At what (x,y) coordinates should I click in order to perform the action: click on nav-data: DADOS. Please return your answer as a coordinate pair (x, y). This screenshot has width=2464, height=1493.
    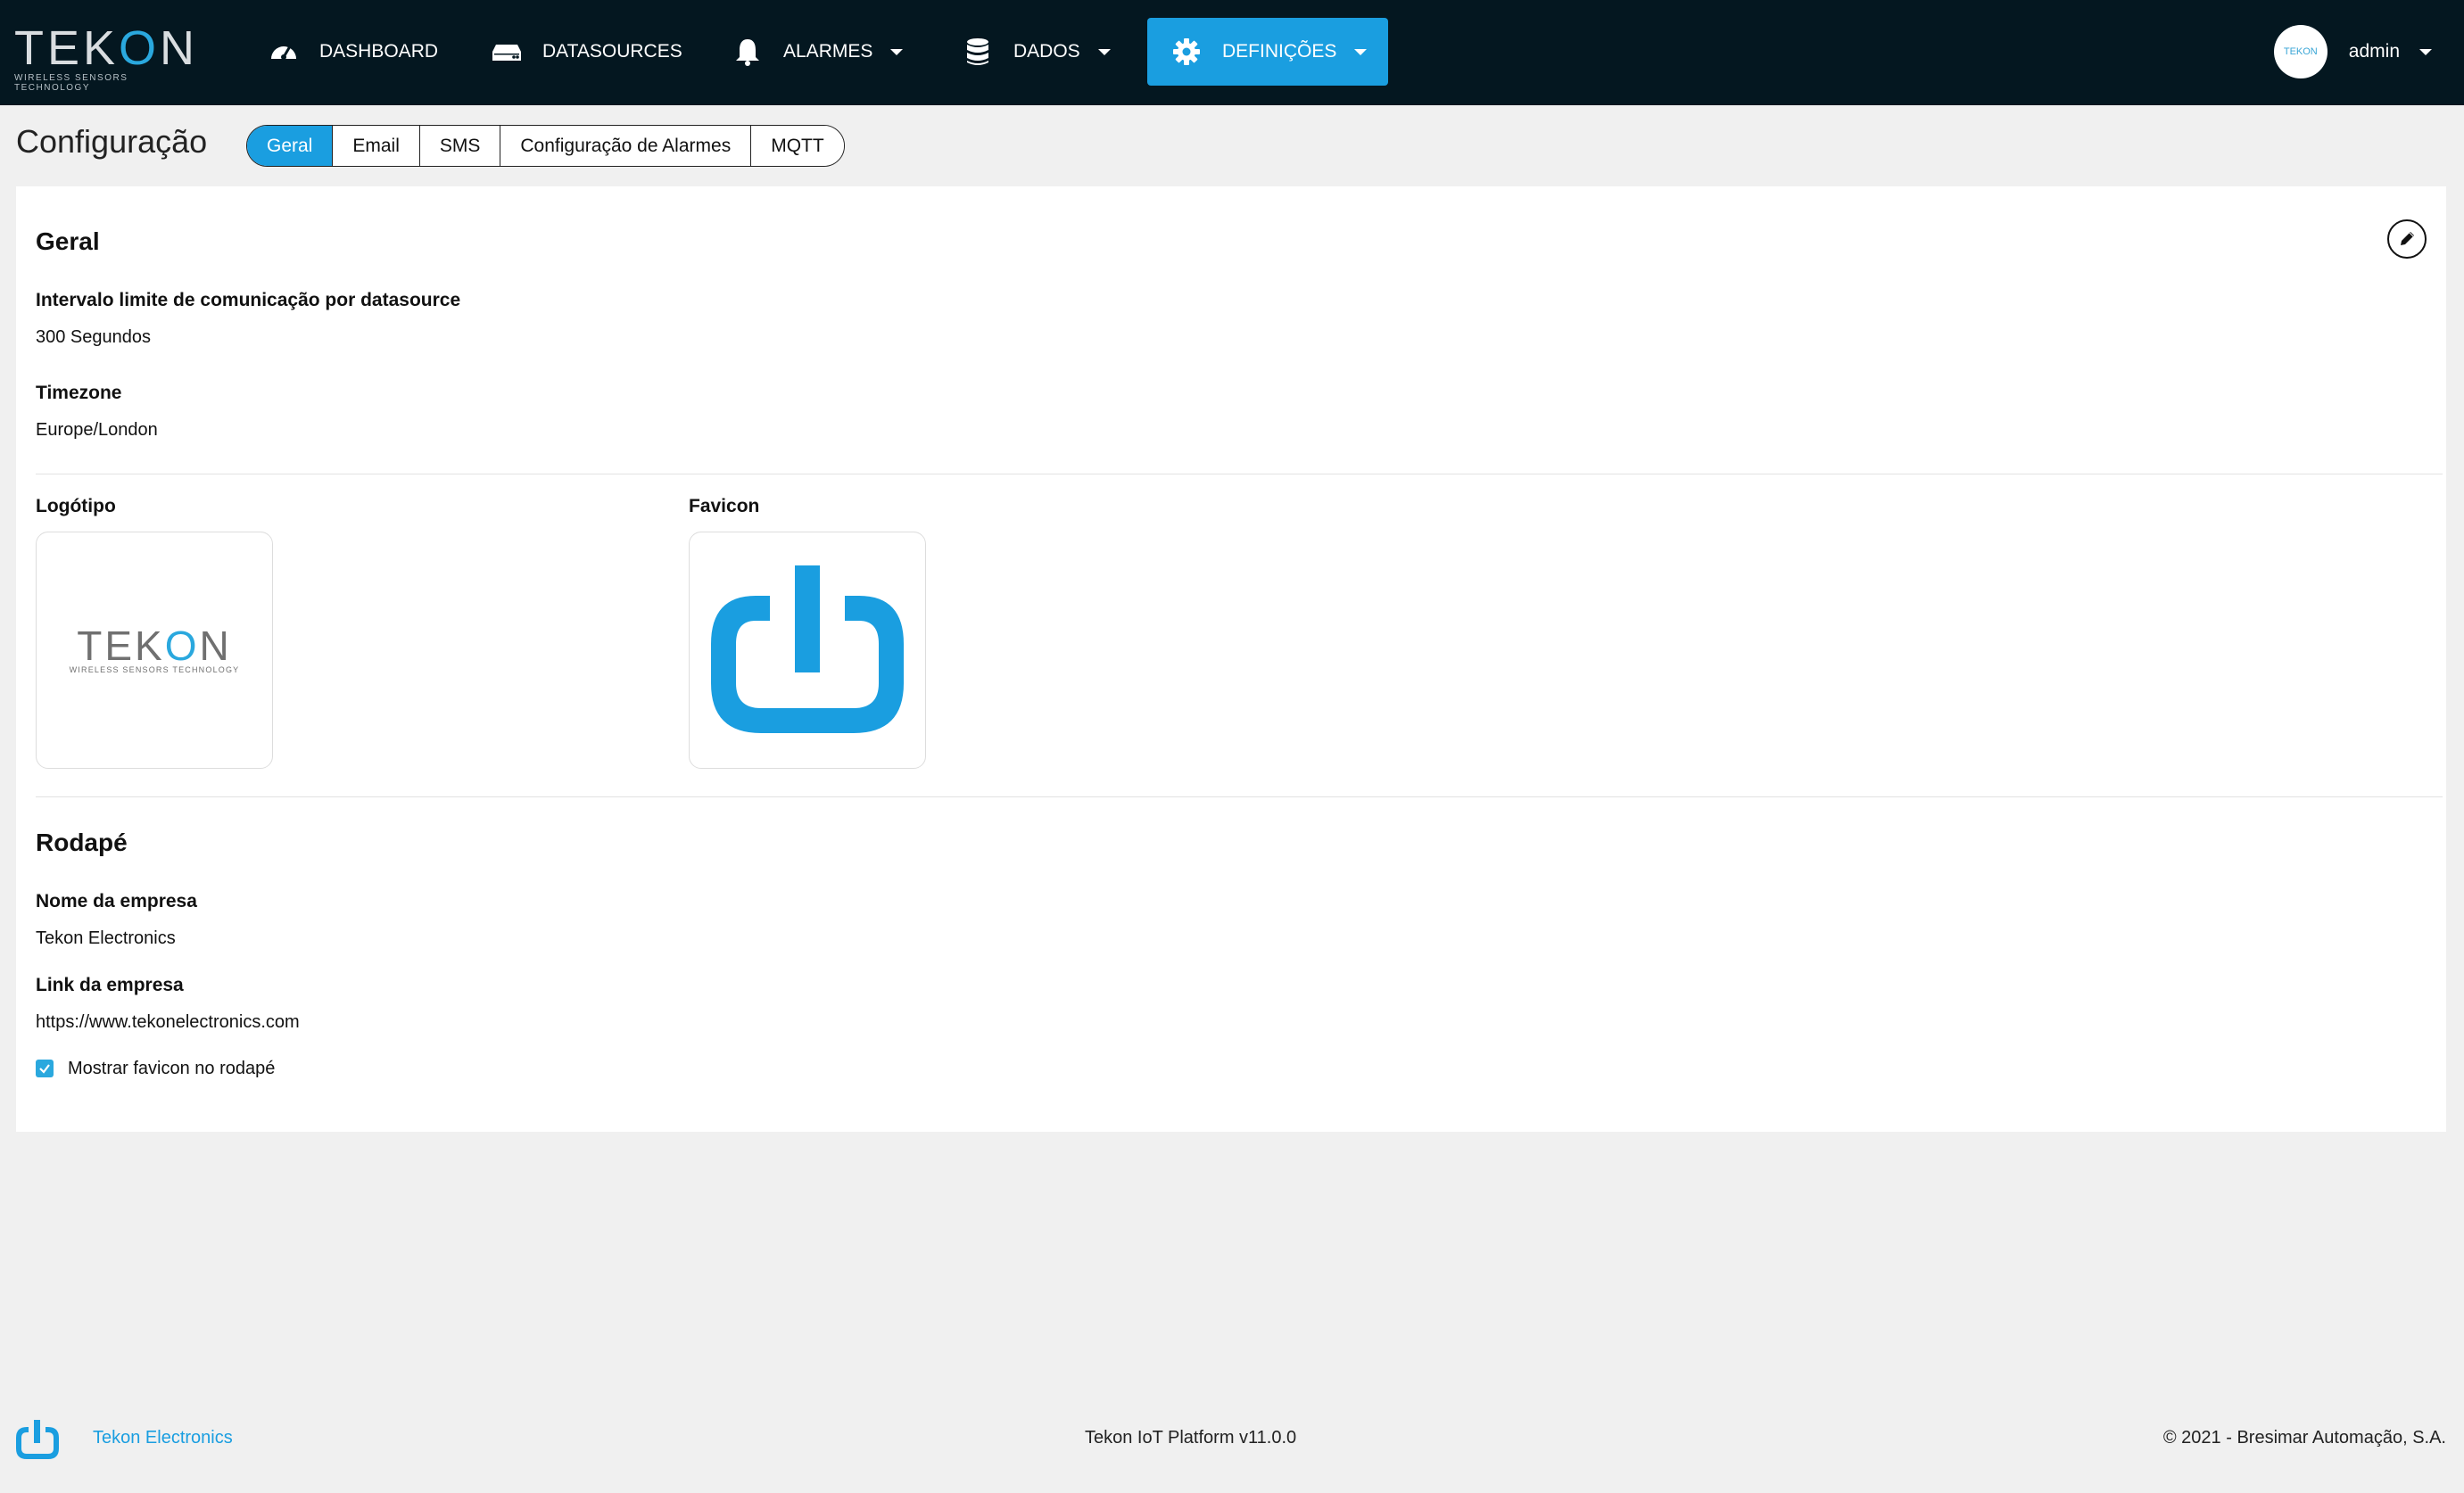
    Looking at the image, I should click on (1036, 52).